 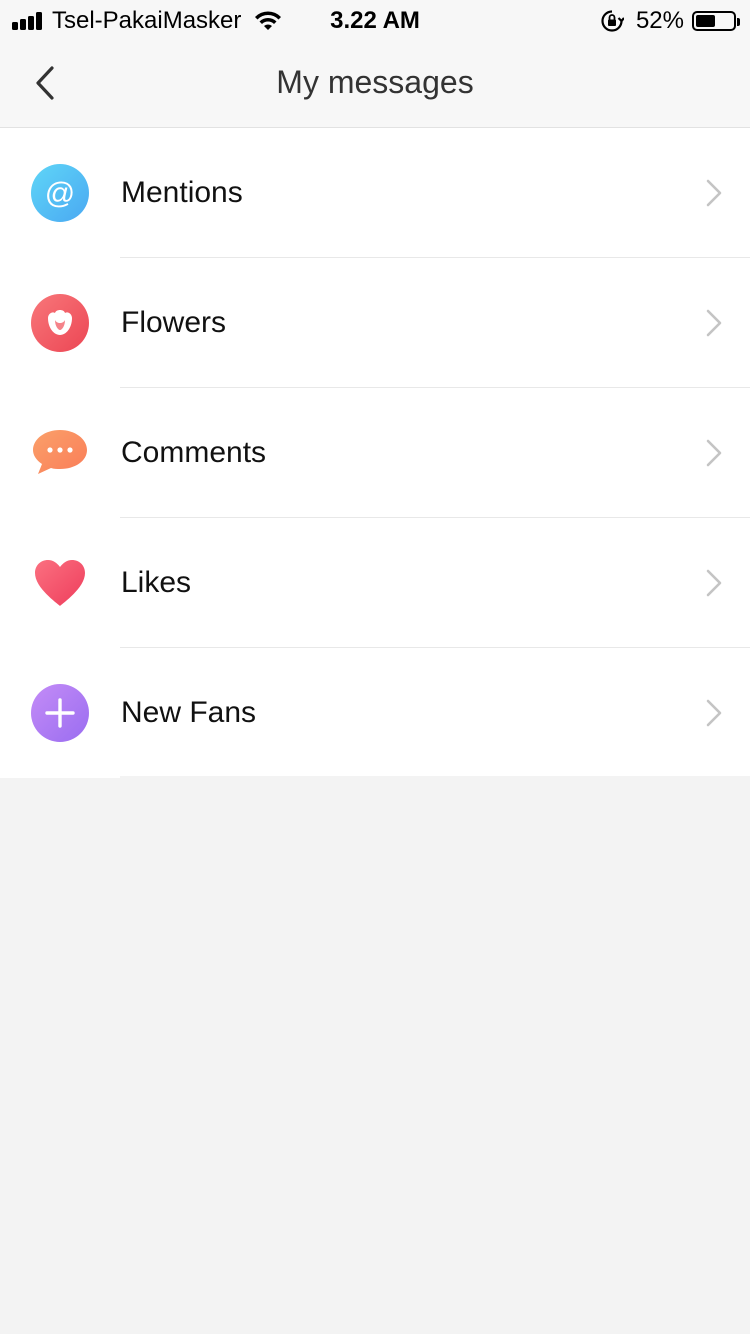 What do you see at coordinates (174, 322) in the screenshot?
I see `list-item-label: Flowers` at bounding box center [174, 322].